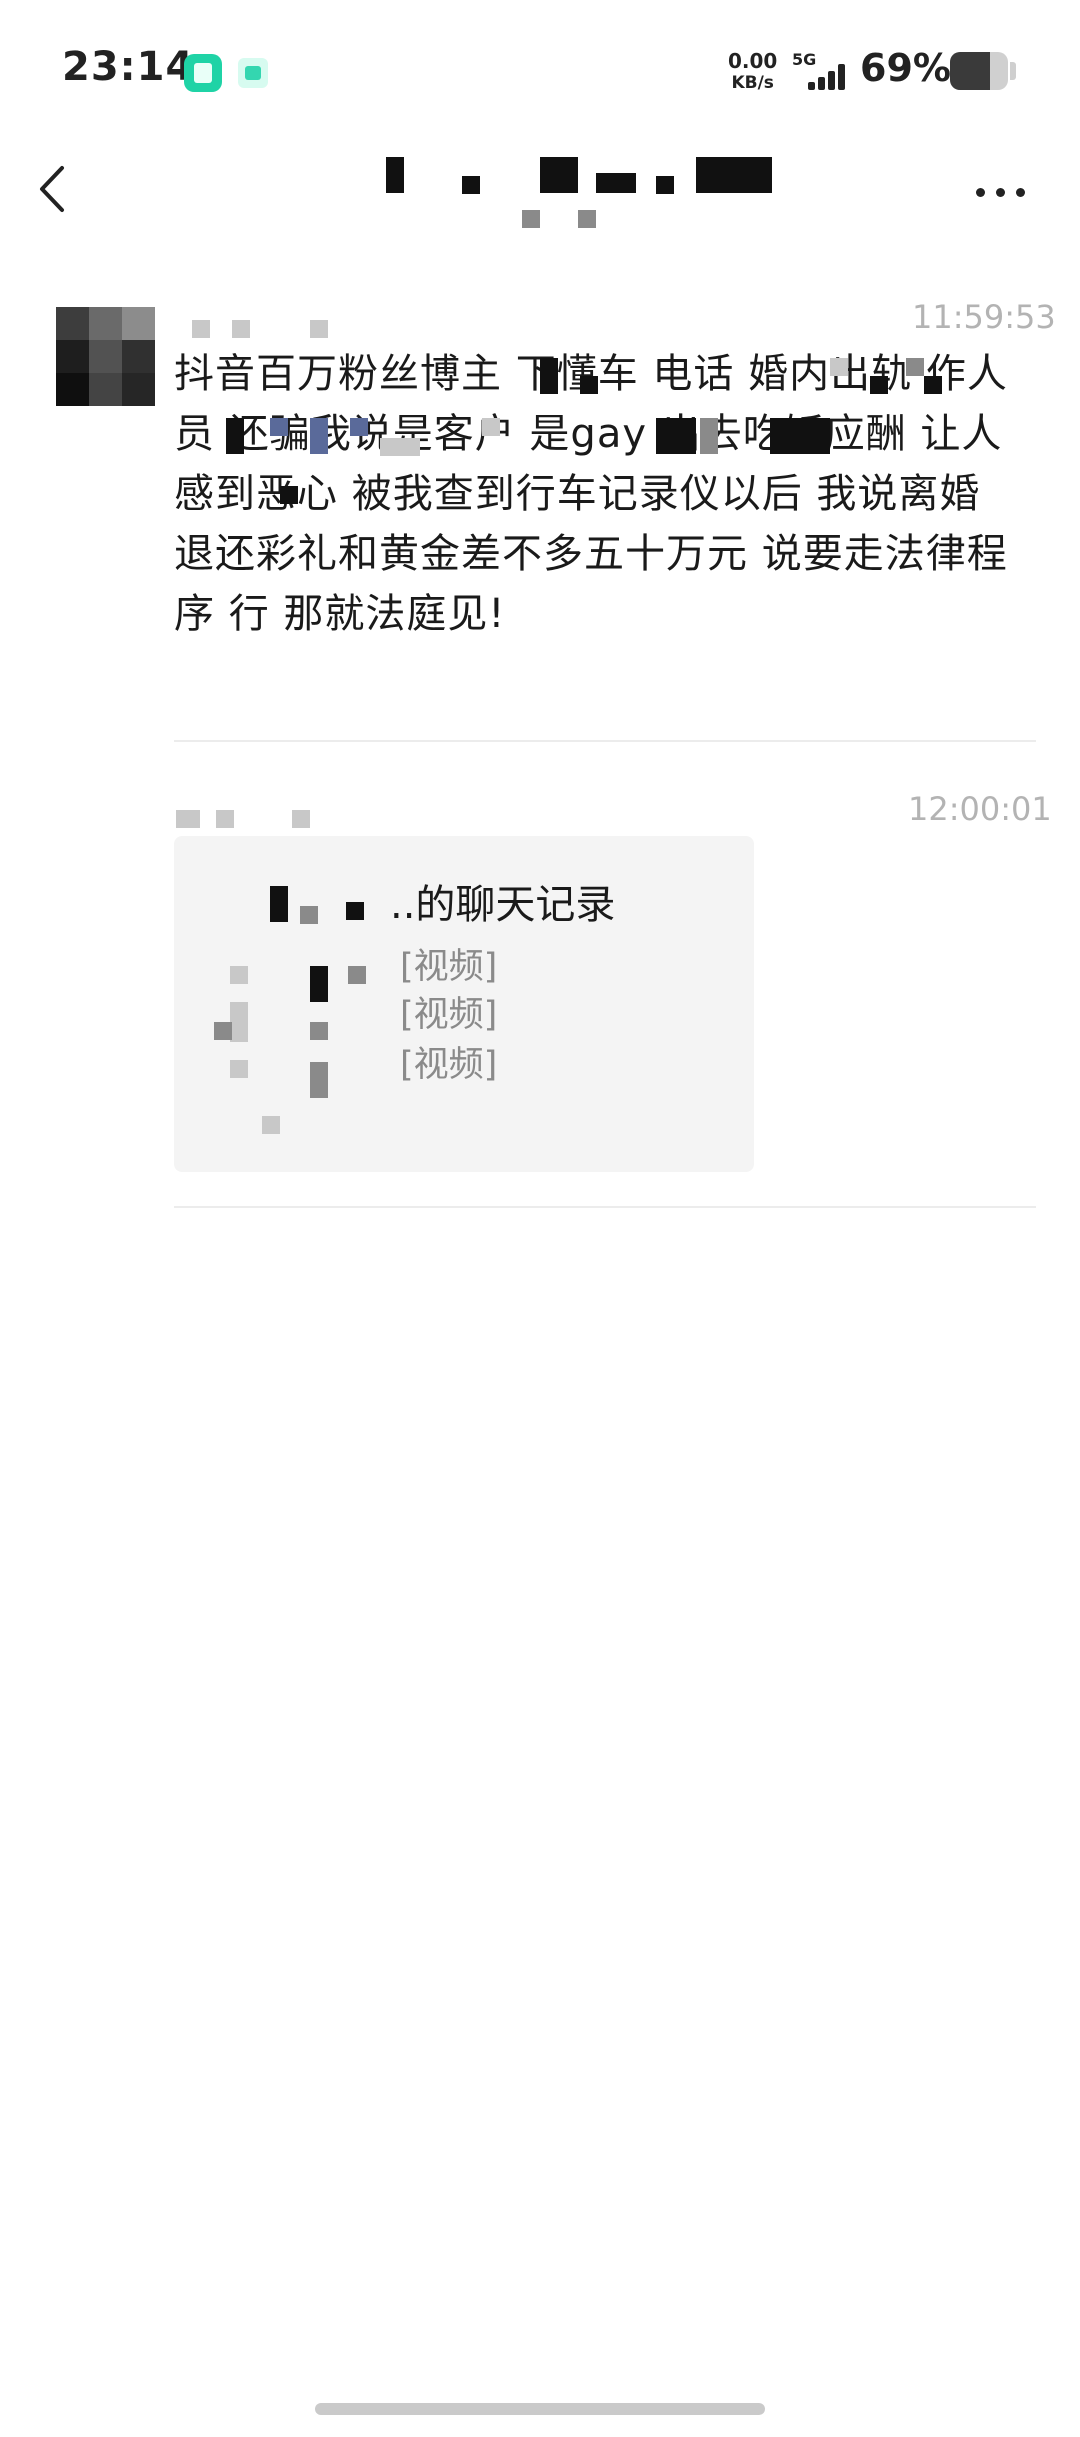  I want to click on battery-percent: 69%, so click(905, 68).